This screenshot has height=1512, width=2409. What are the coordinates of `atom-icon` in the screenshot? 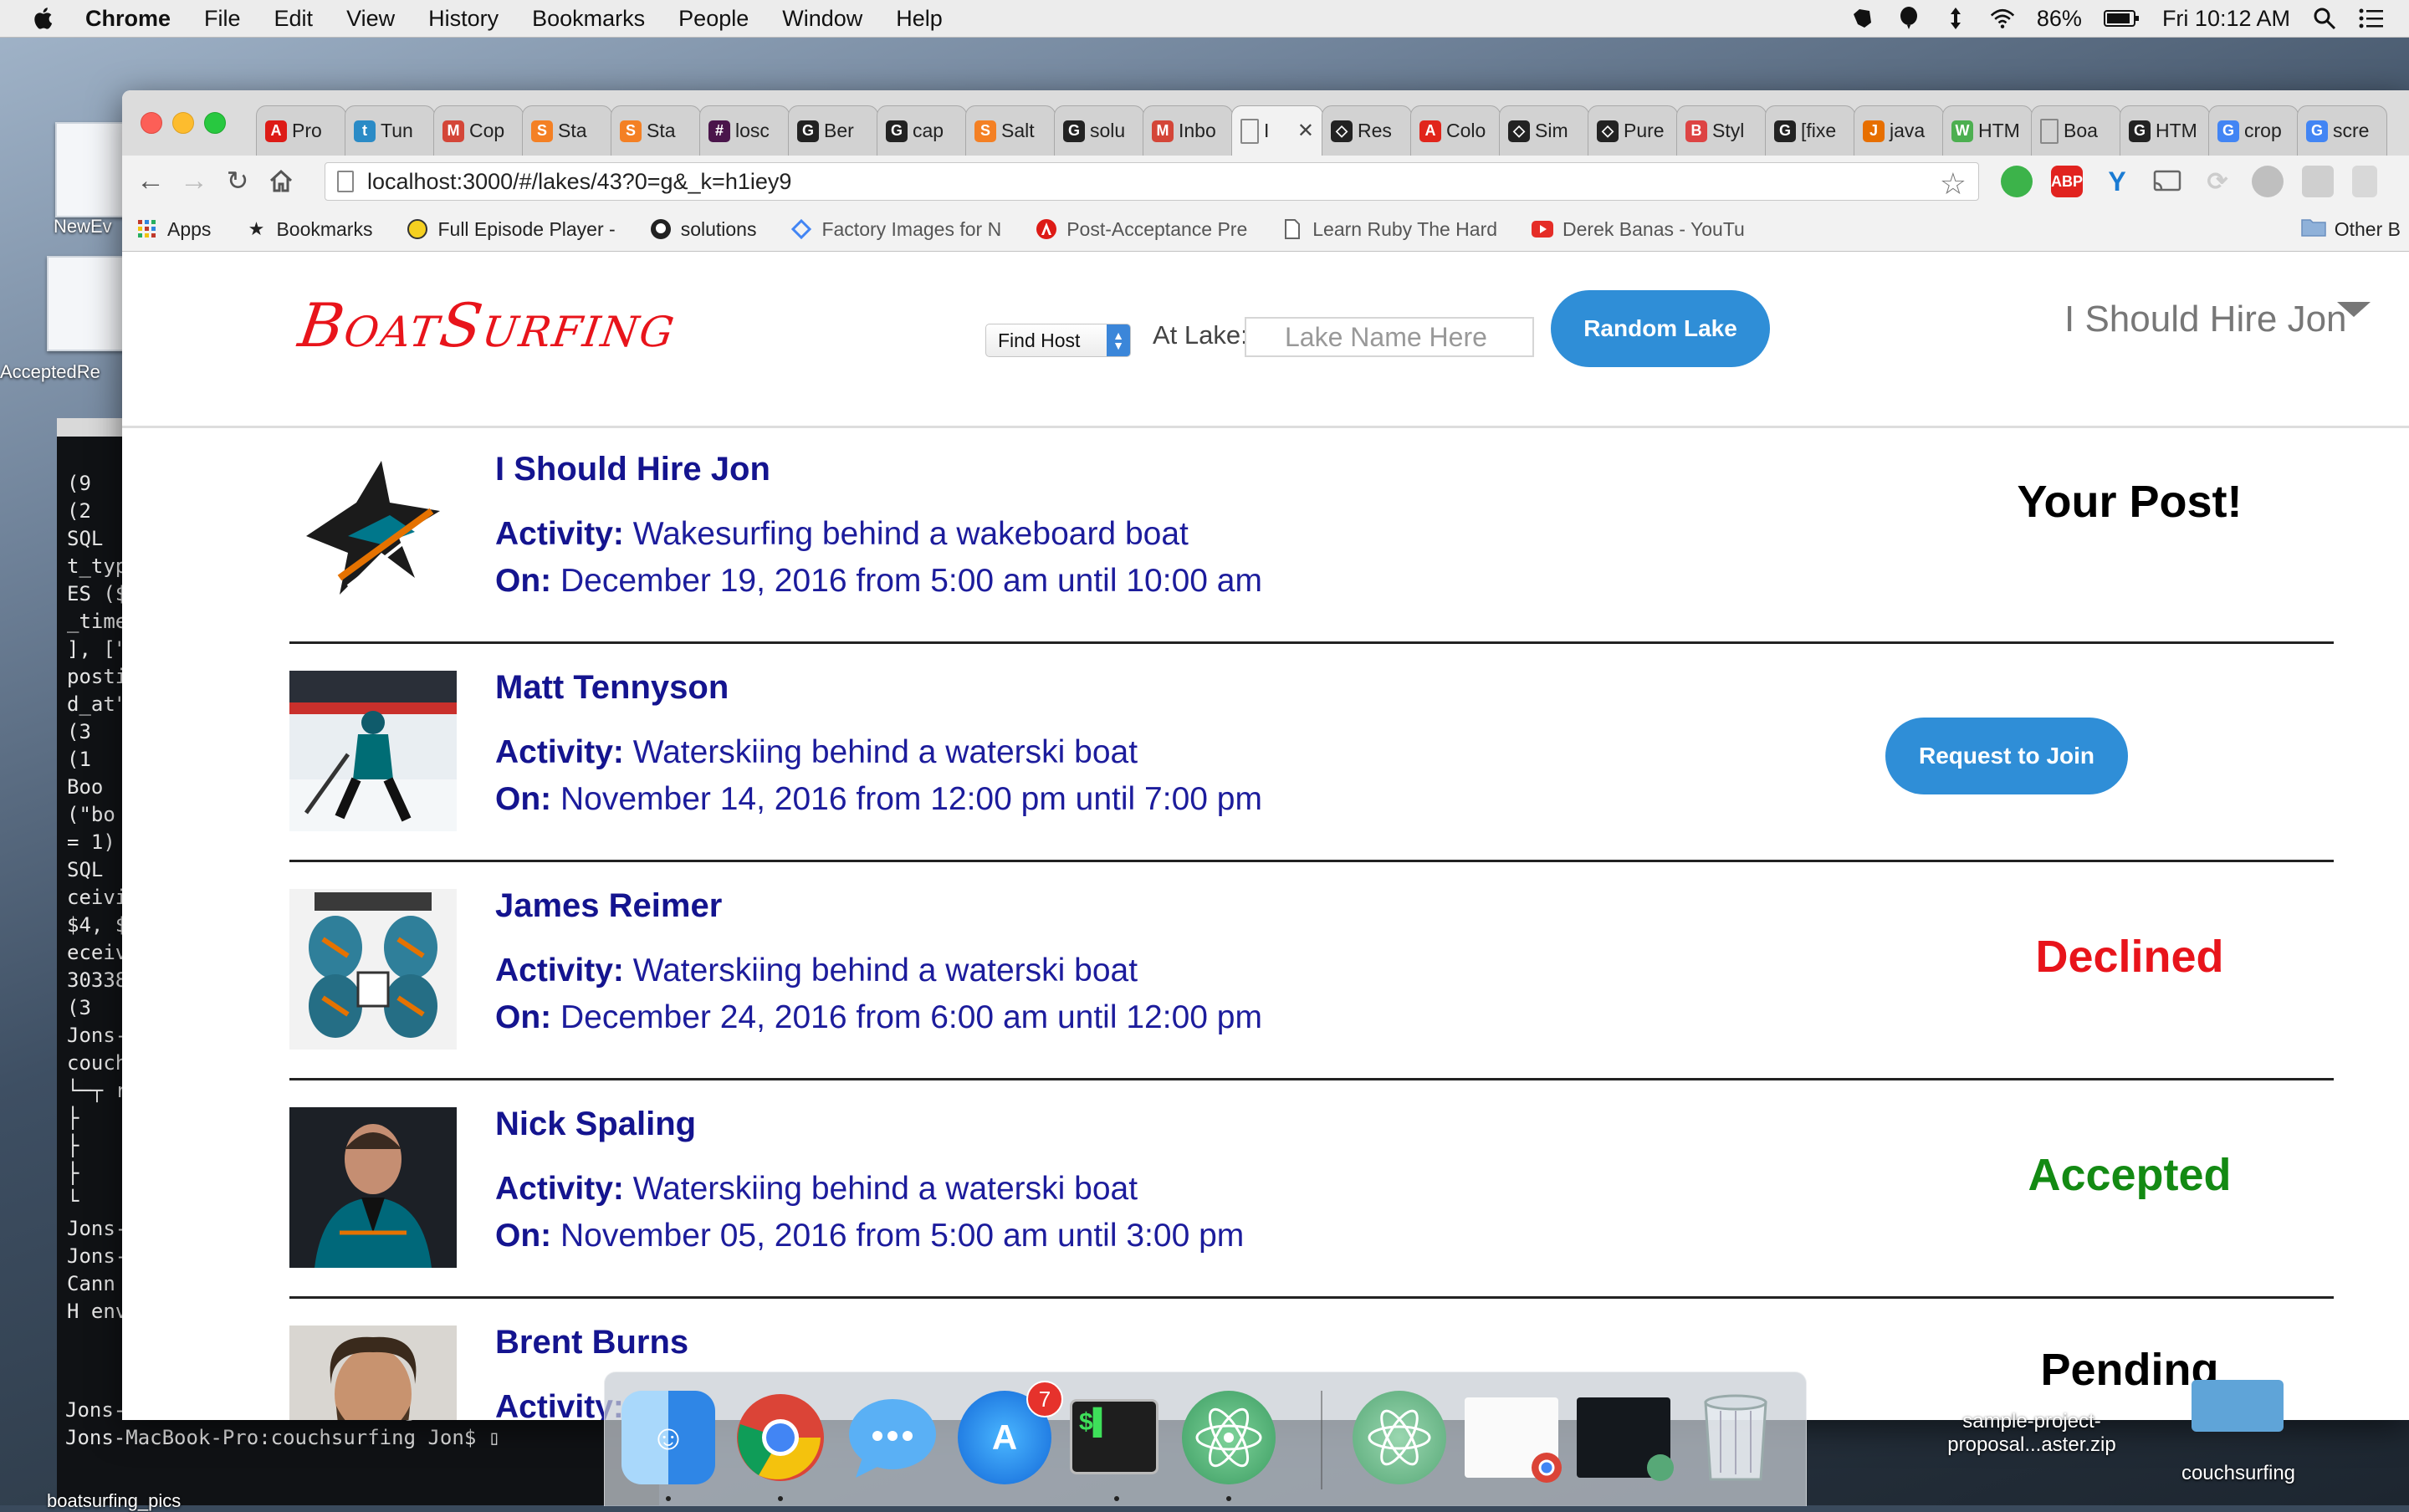 It's located at (1229, 1437).